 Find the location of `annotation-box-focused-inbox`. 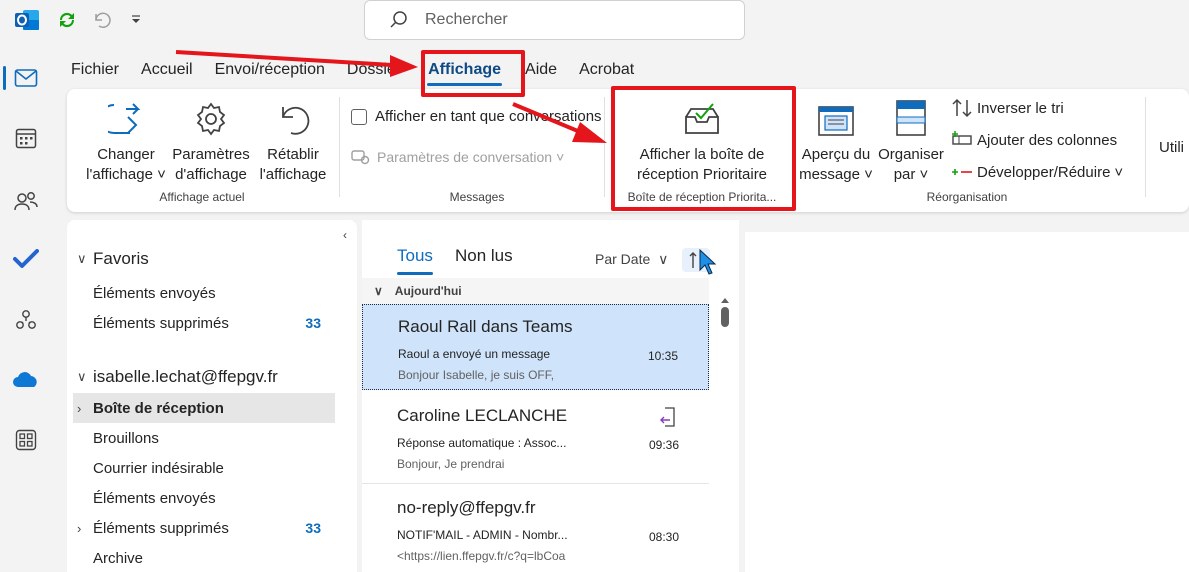

annotation-box-focused-inbox is located at coordinates (703, 148).